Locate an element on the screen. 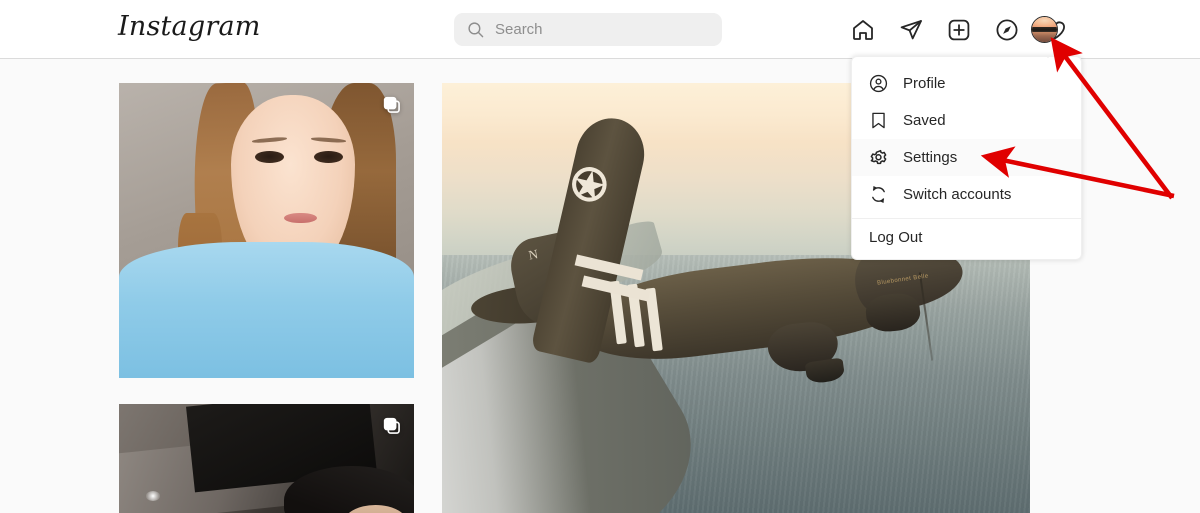 This screenshot has width=1200, height=513. post-photo-selfie is located at coordinates (266, 230).